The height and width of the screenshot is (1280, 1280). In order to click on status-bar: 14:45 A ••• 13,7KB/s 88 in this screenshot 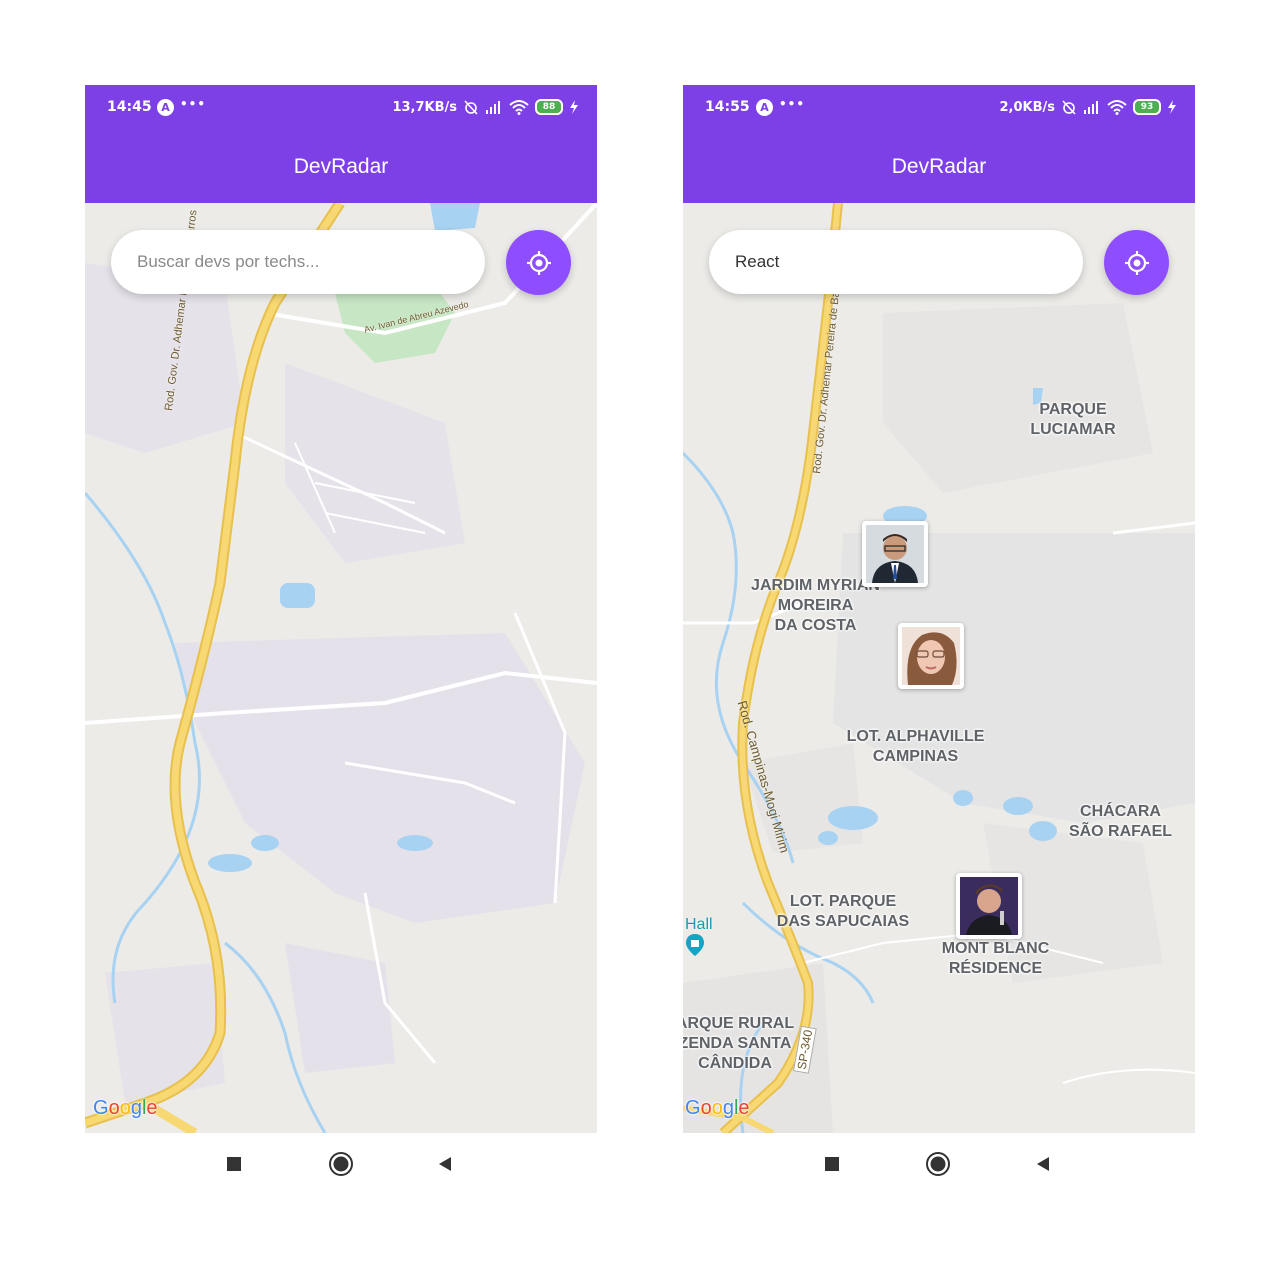, I will do `click(341, 108)`.